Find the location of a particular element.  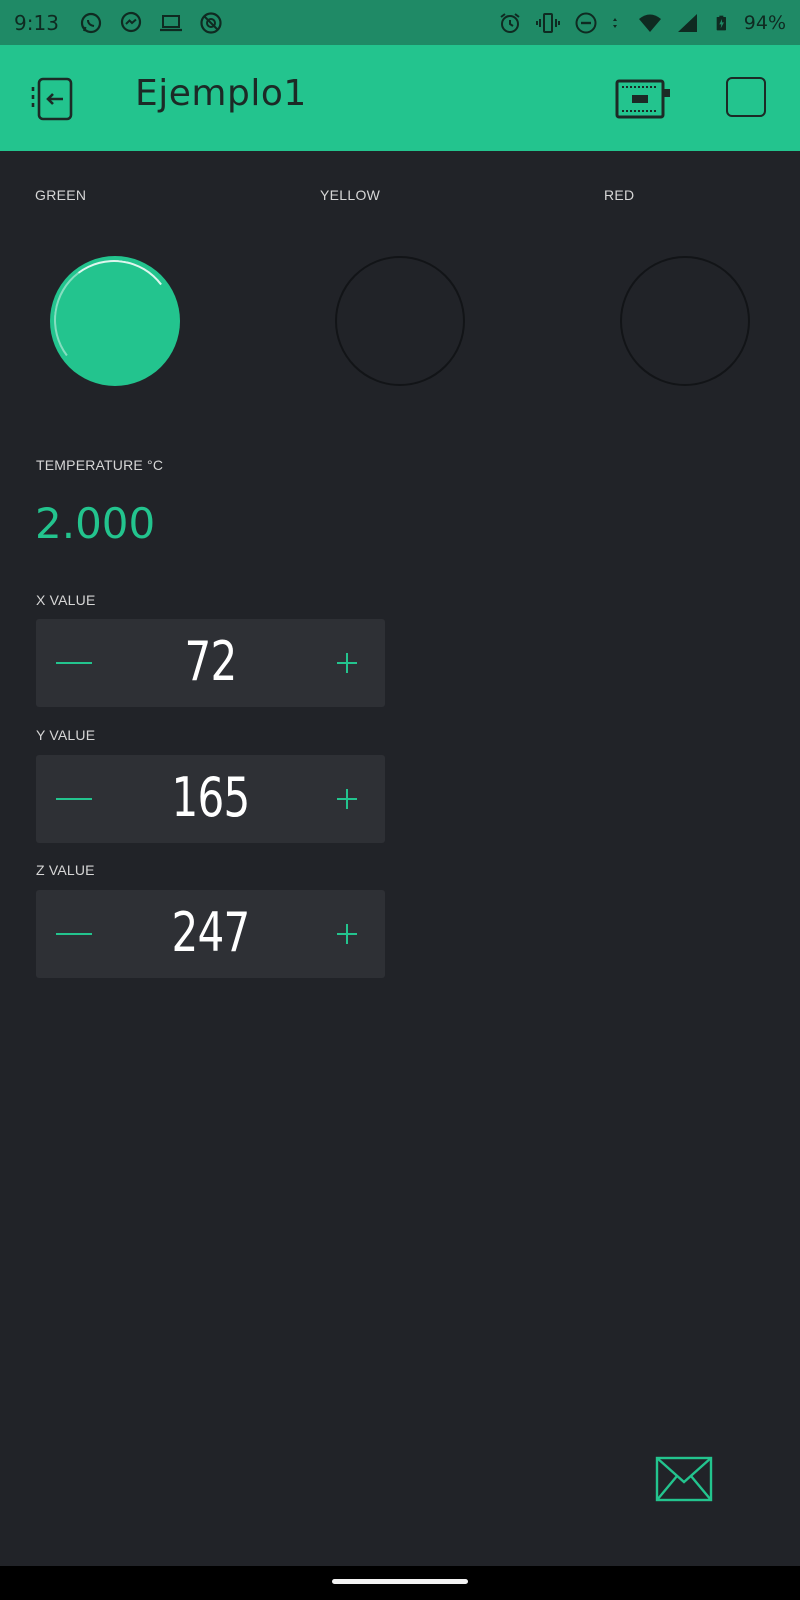

messenger-icon is located at coordinates (131, 21).